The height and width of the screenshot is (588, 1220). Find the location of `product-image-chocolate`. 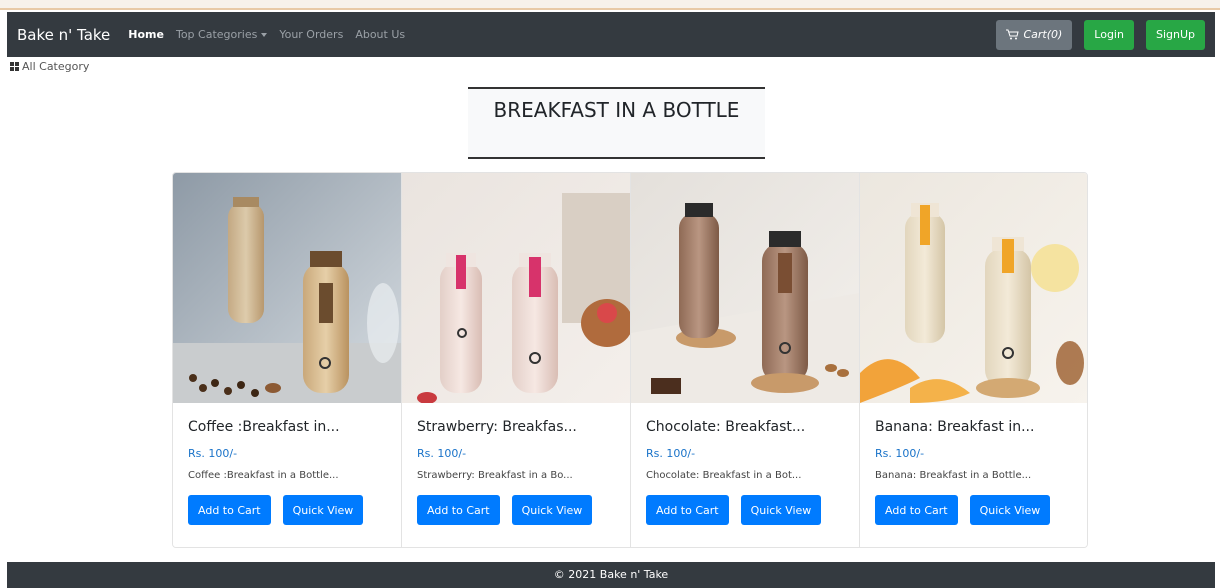

product-image-chocolate is located at coordinates (745, 288).